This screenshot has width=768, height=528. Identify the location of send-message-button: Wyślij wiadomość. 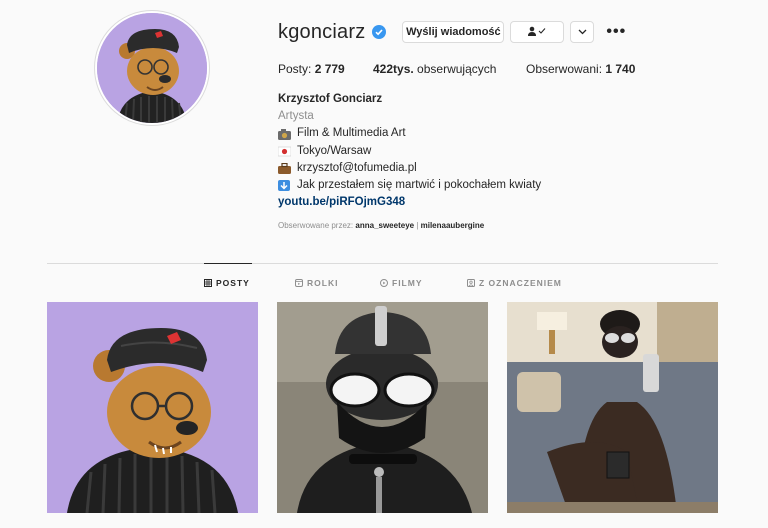
(453, 32).